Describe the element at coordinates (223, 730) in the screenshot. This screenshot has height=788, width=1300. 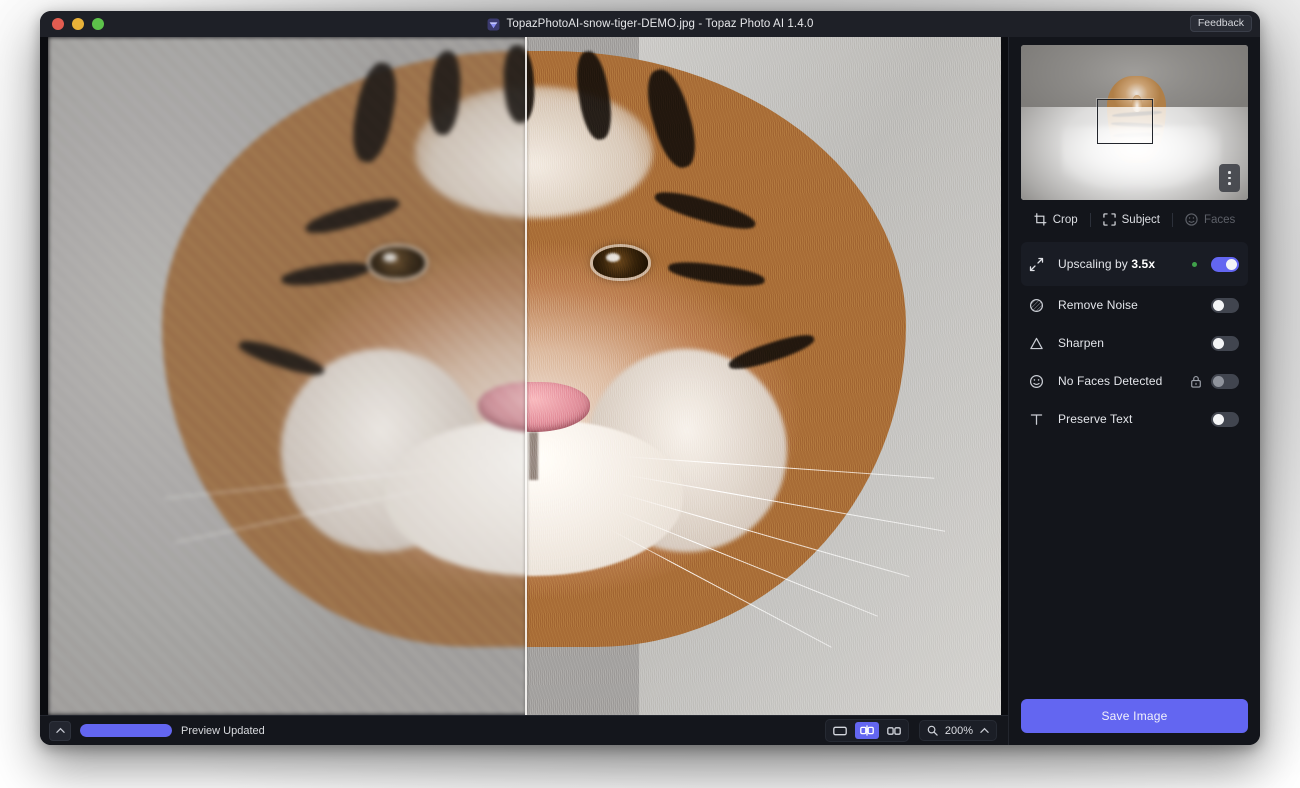
I see `status-text: Preview Updated` at that location.